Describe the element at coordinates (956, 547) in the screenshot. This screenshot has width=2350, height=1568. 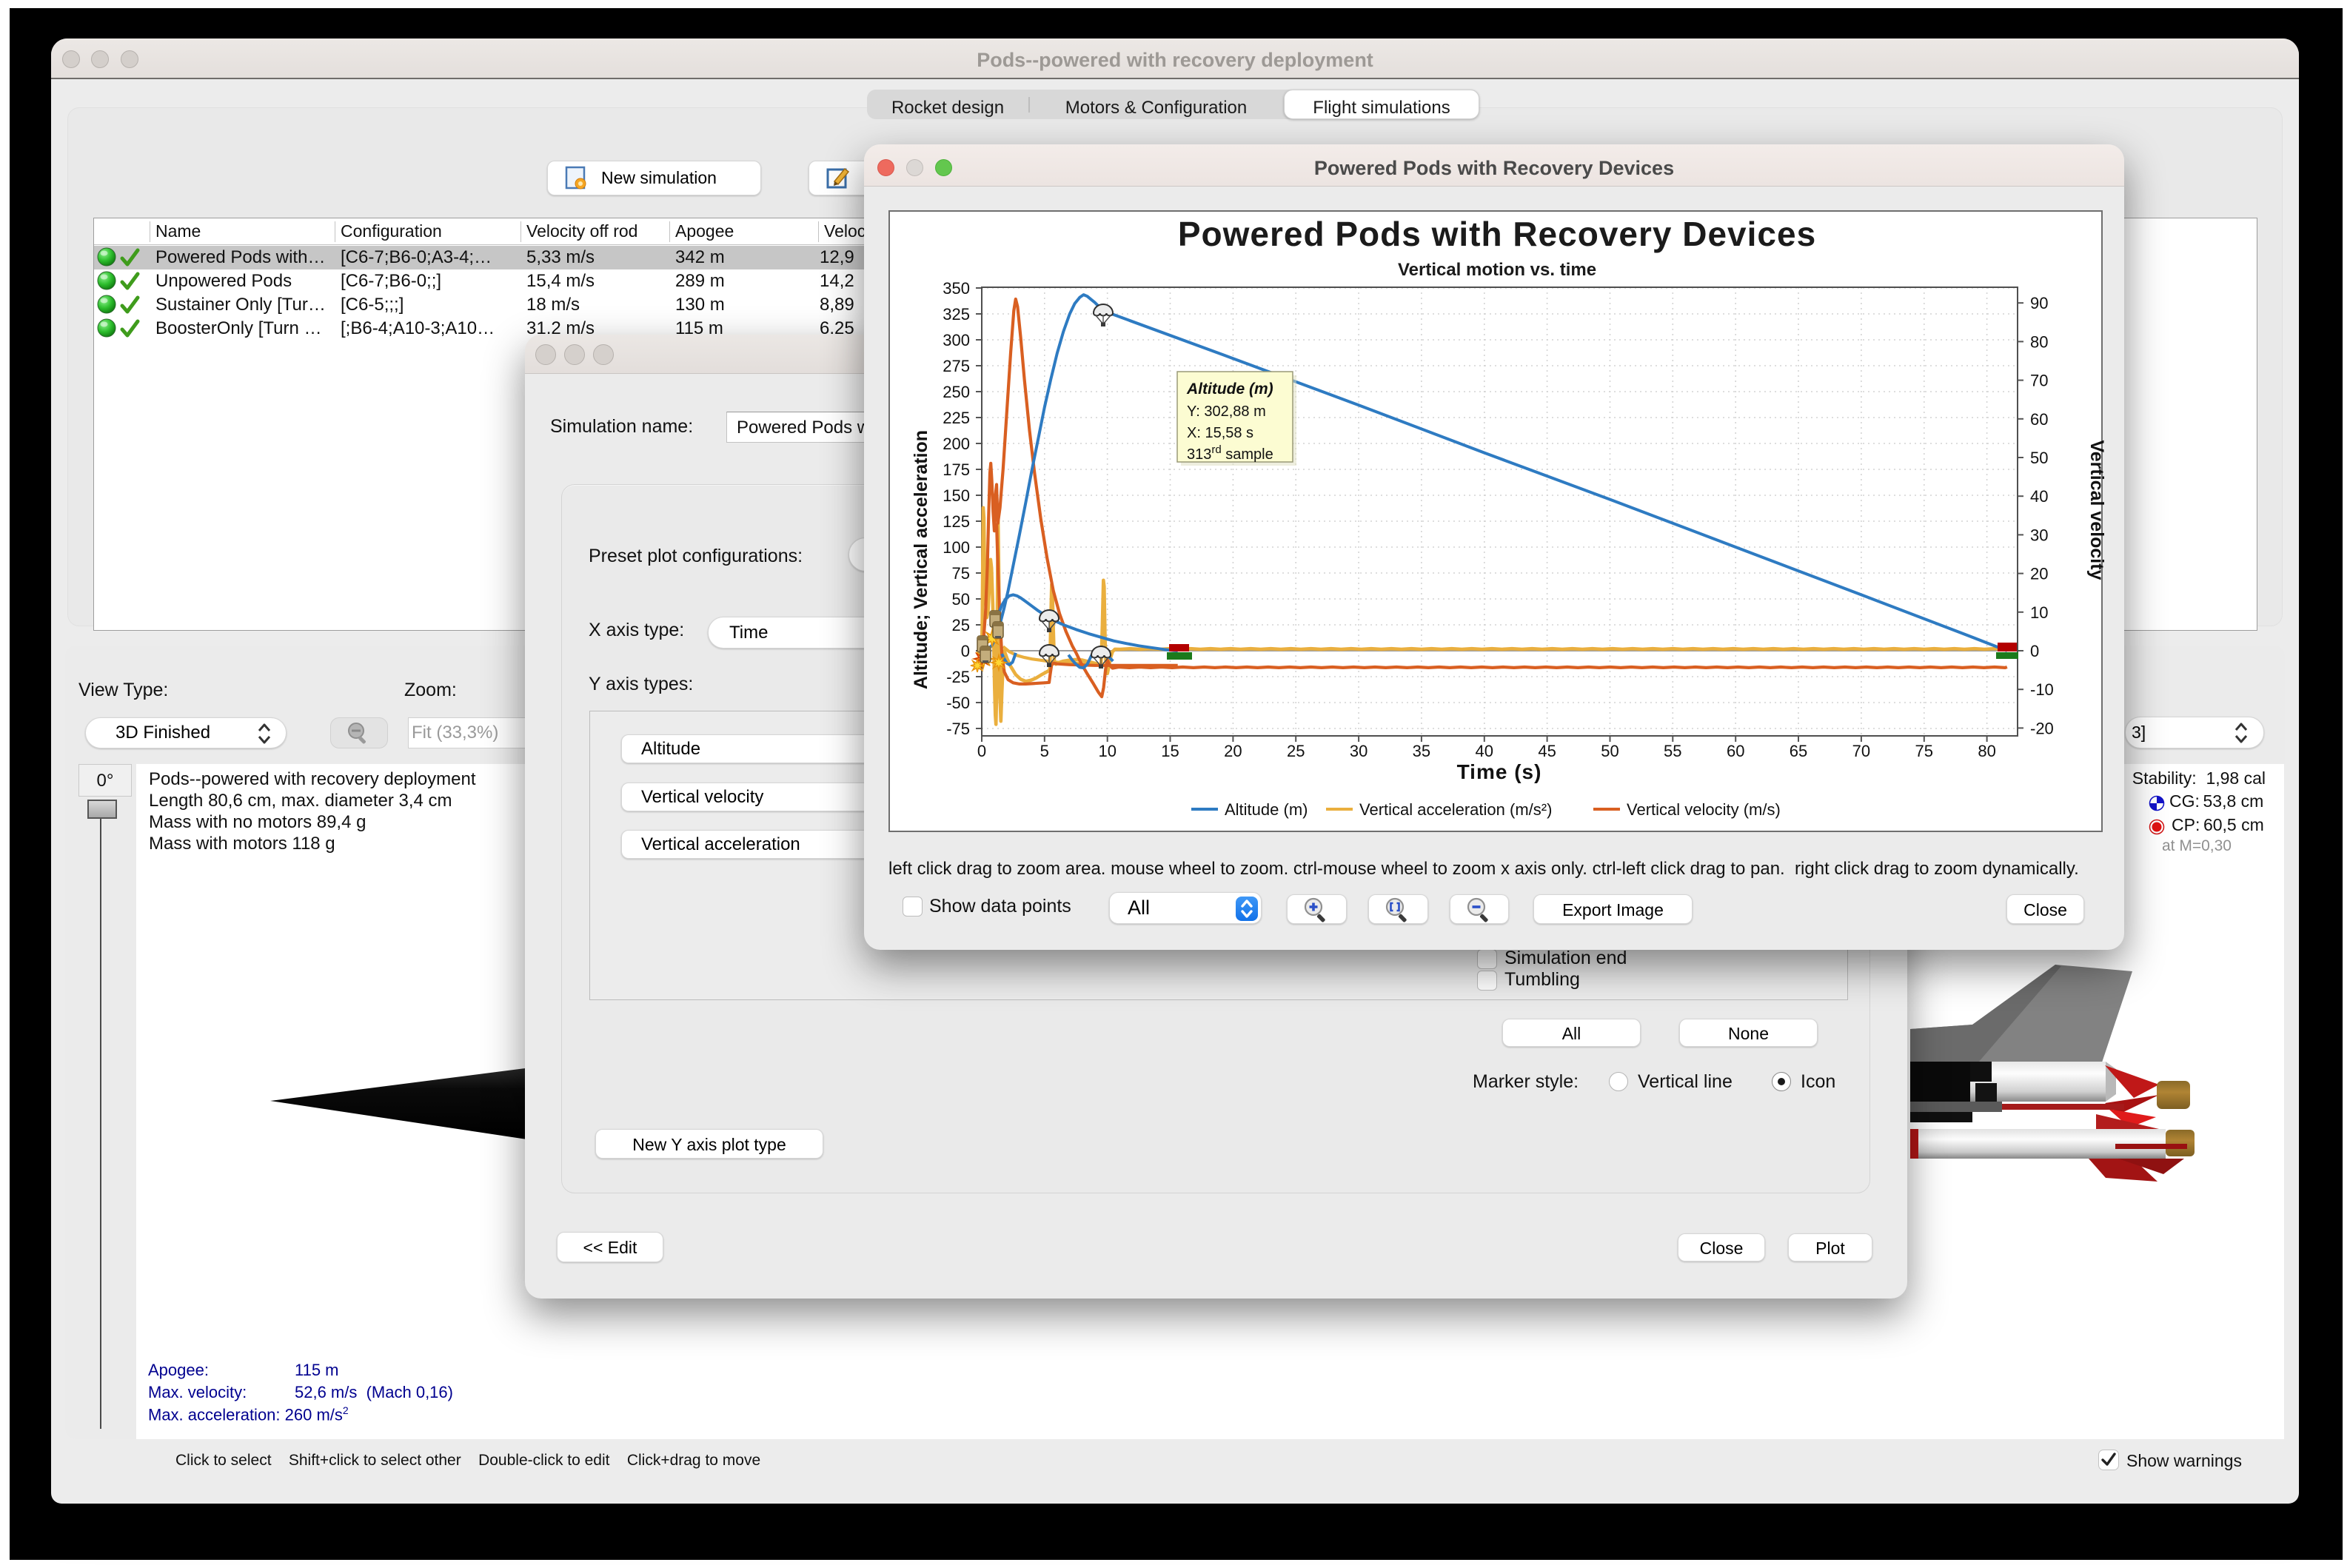
I see `svg-text: 100` at that location.